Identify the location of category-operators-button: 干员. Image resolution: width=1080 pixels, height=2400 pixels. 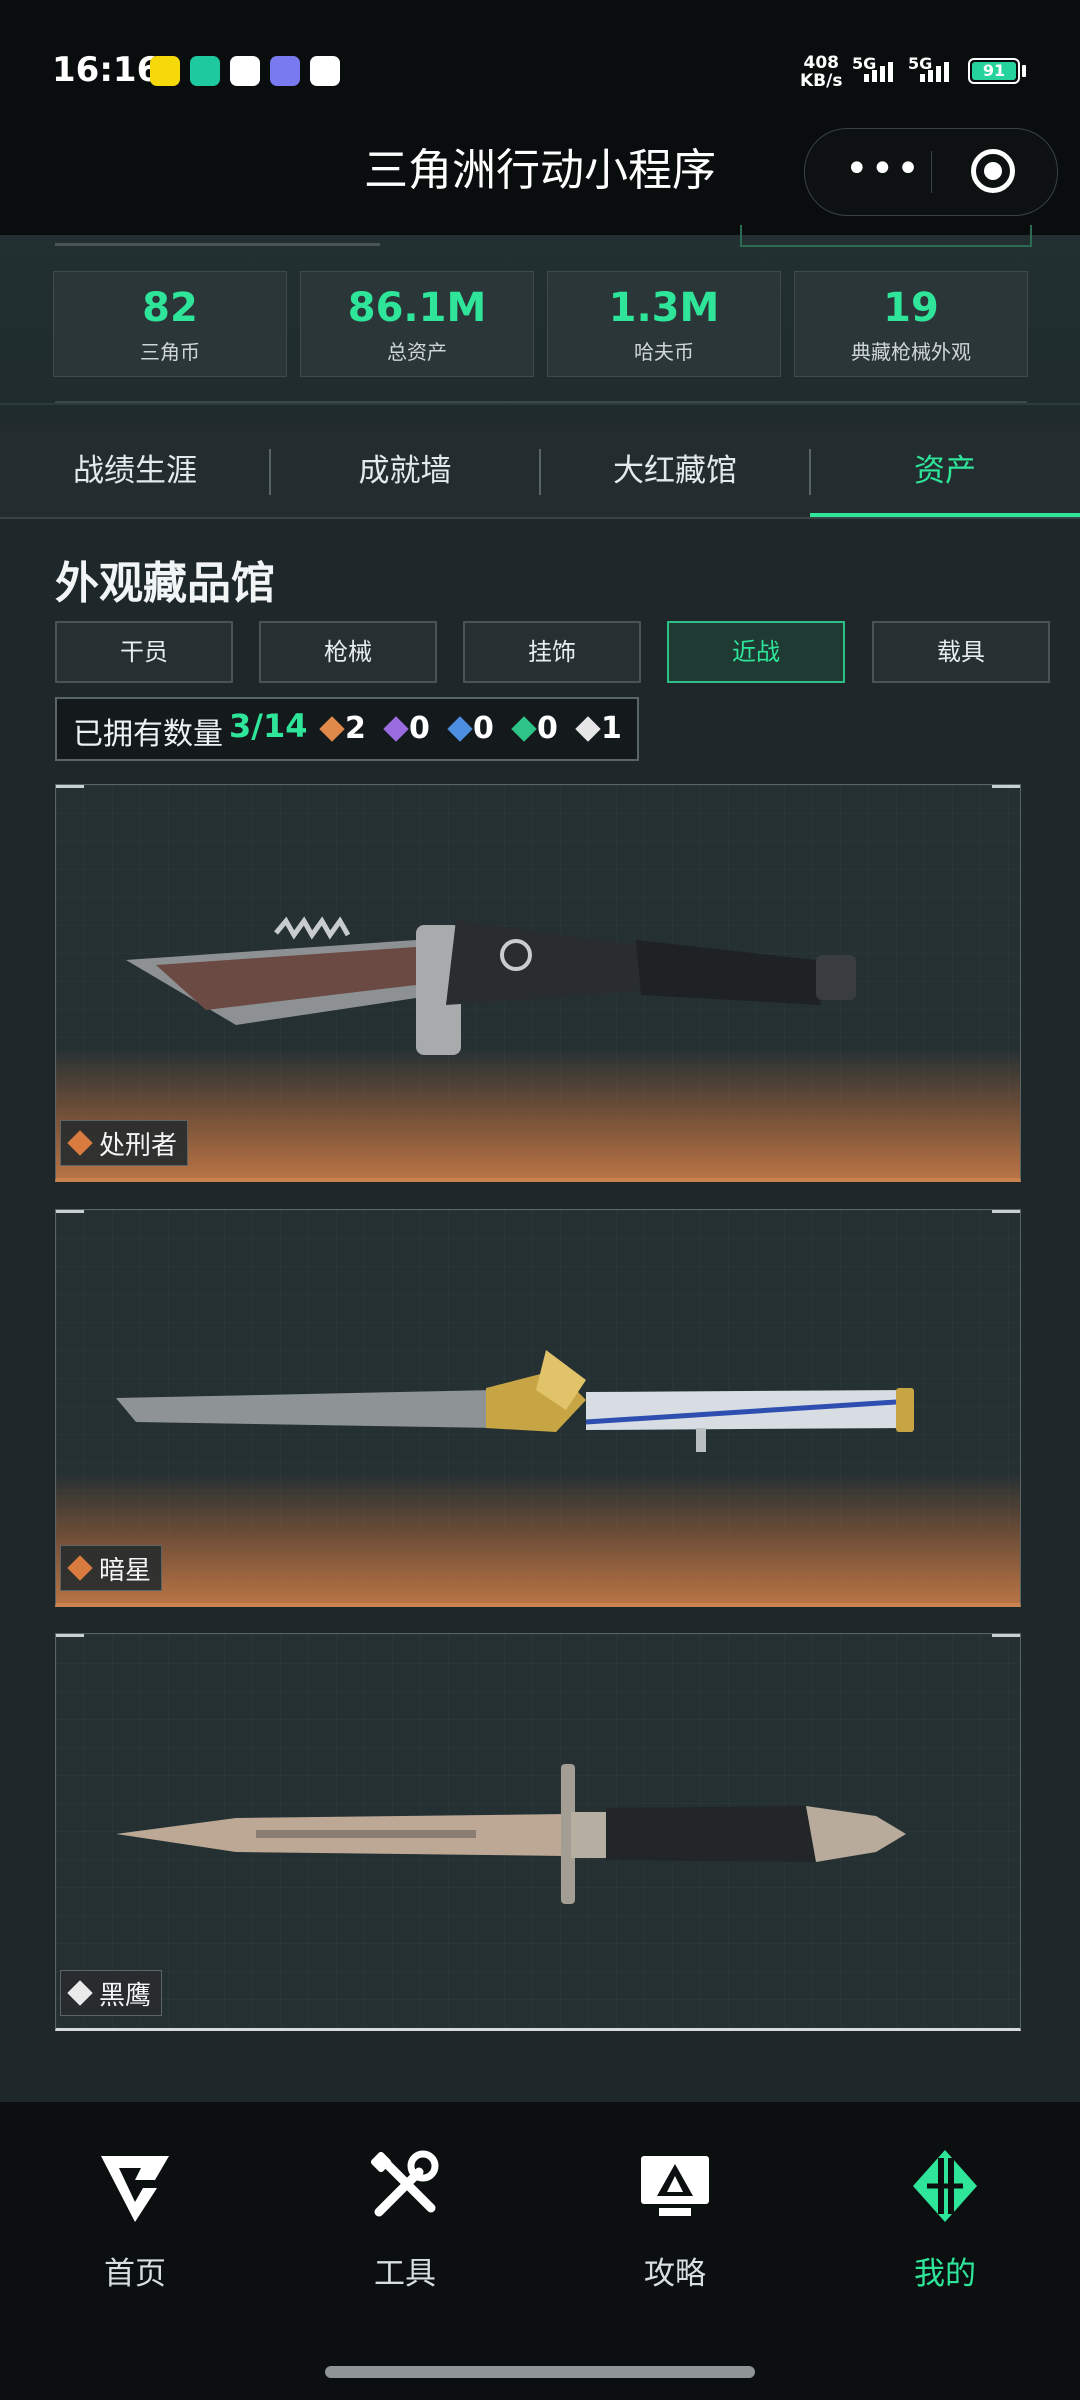
(144, 652).